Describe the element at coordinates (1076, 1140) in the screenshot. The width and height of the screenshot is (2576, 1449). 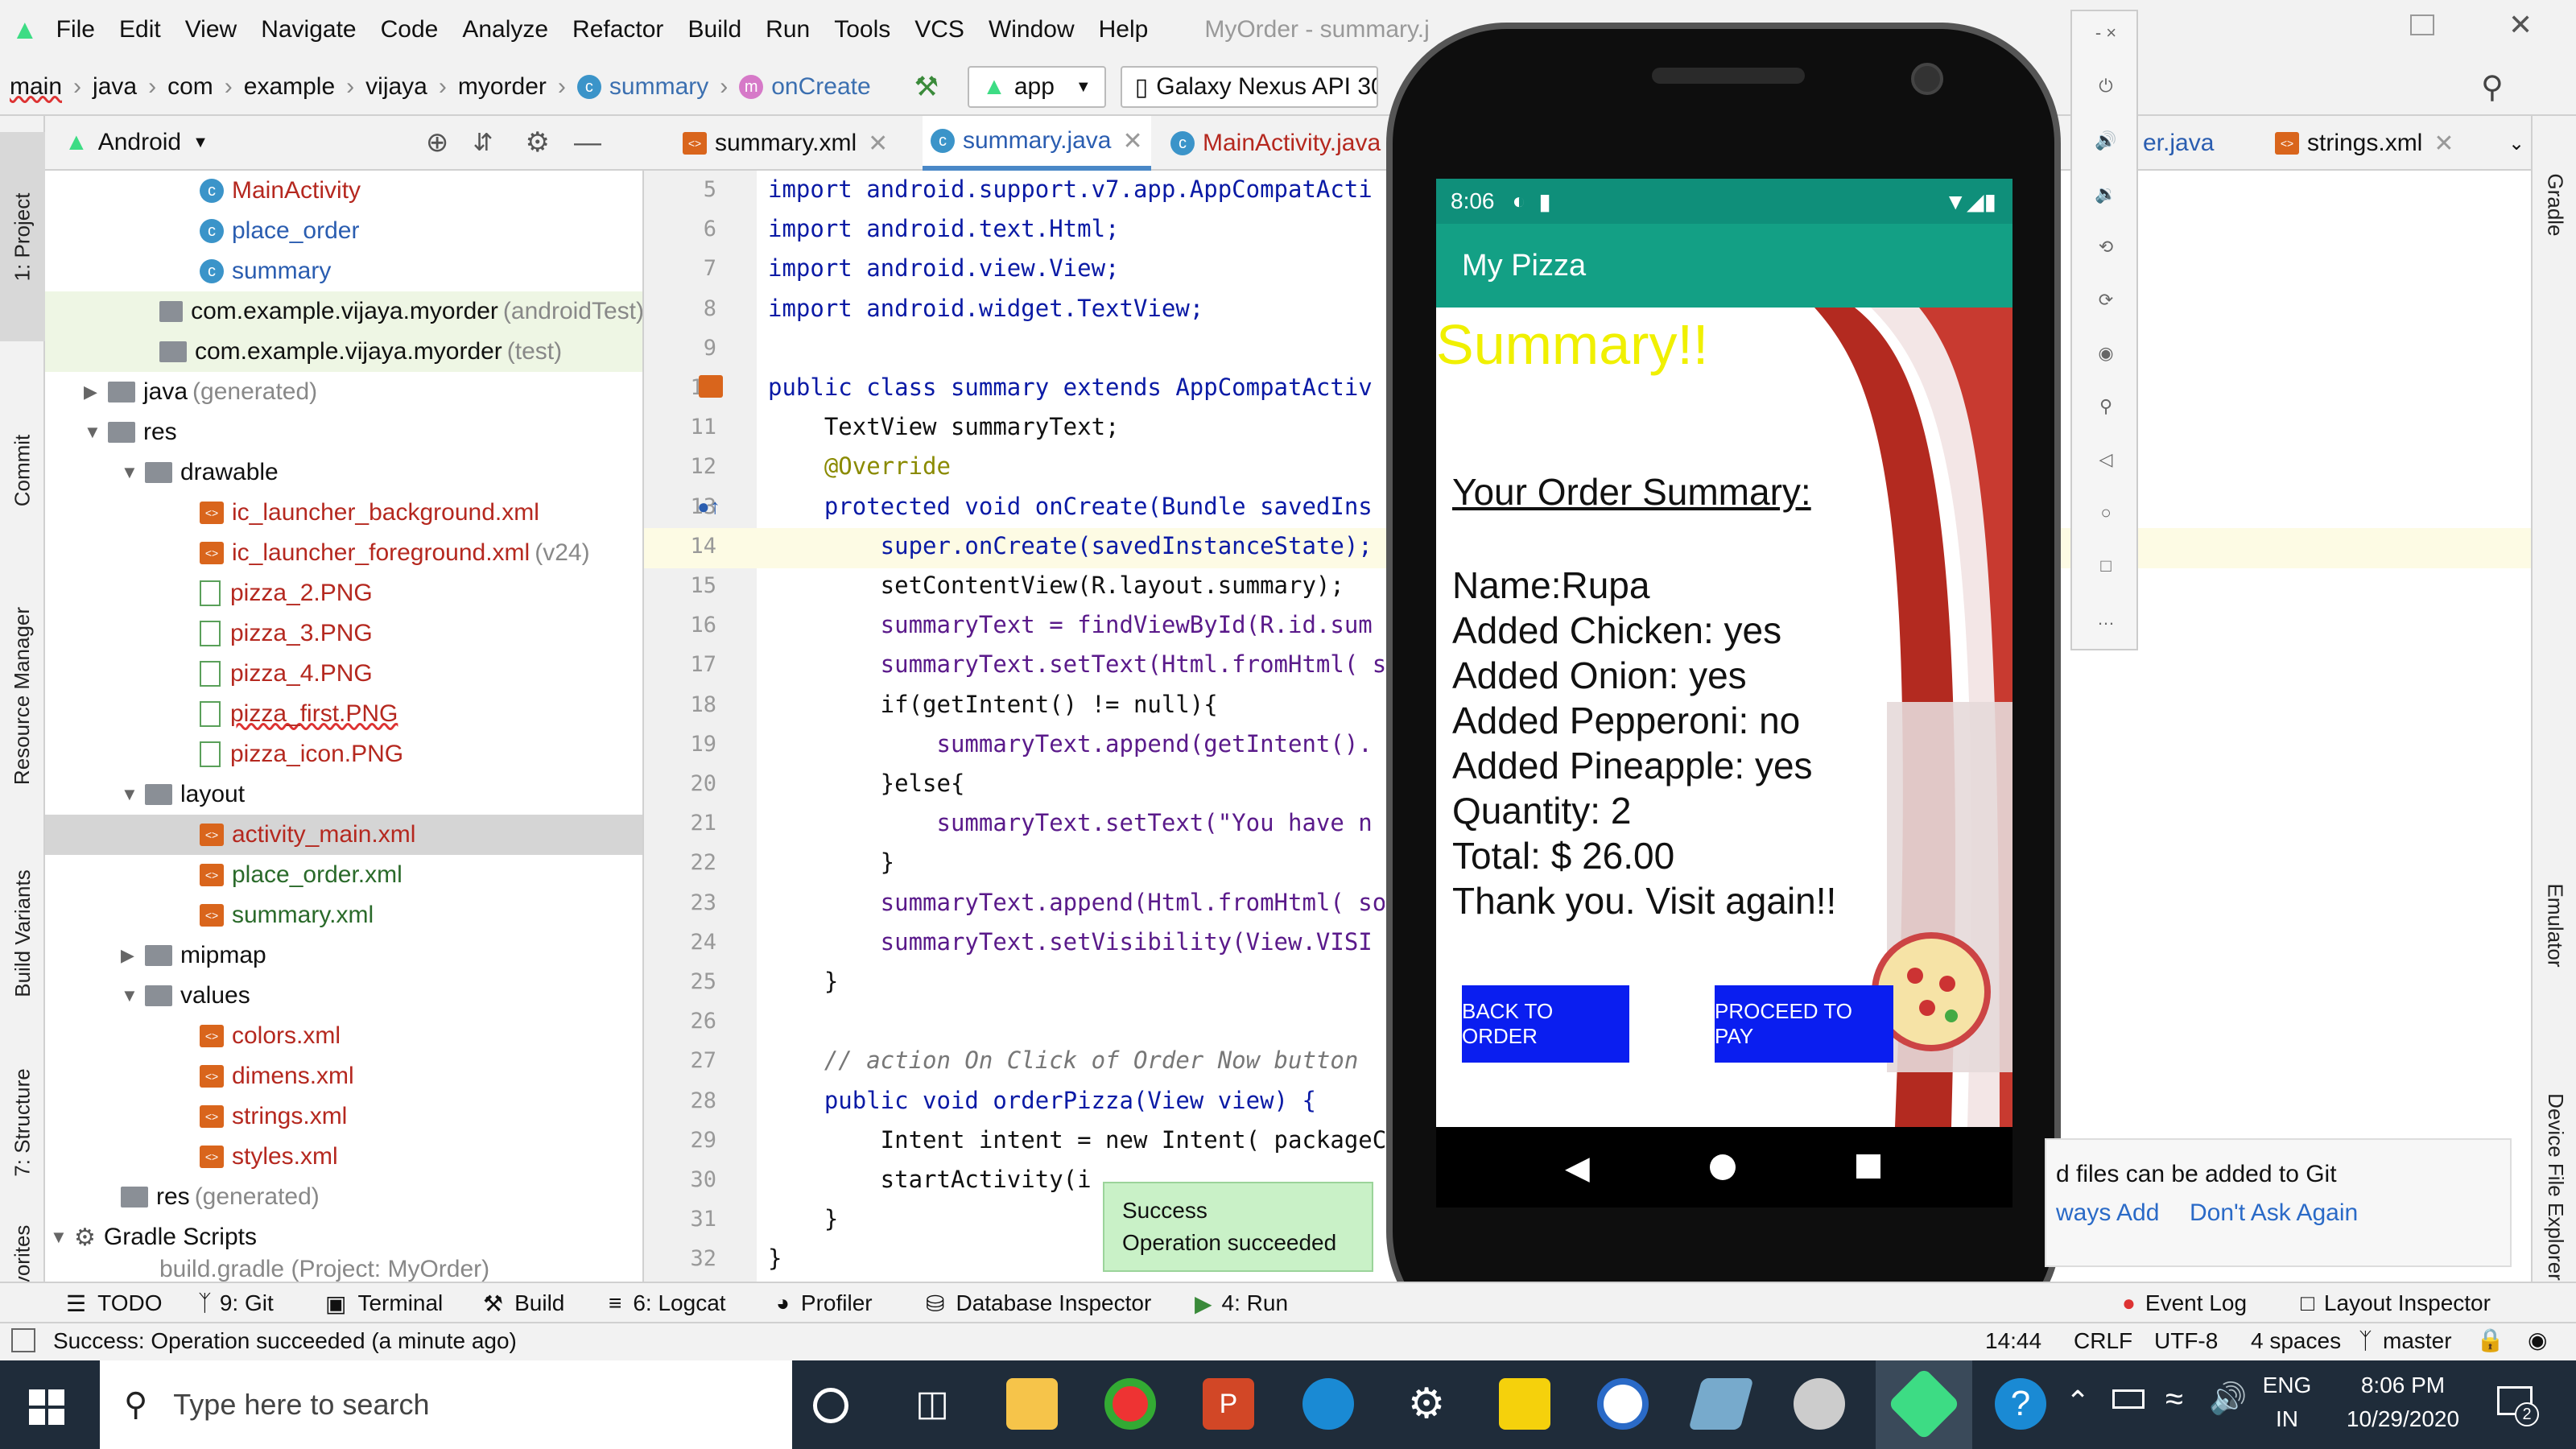
I see `code-line: Intent intent = new Intent( packageC` at that location.